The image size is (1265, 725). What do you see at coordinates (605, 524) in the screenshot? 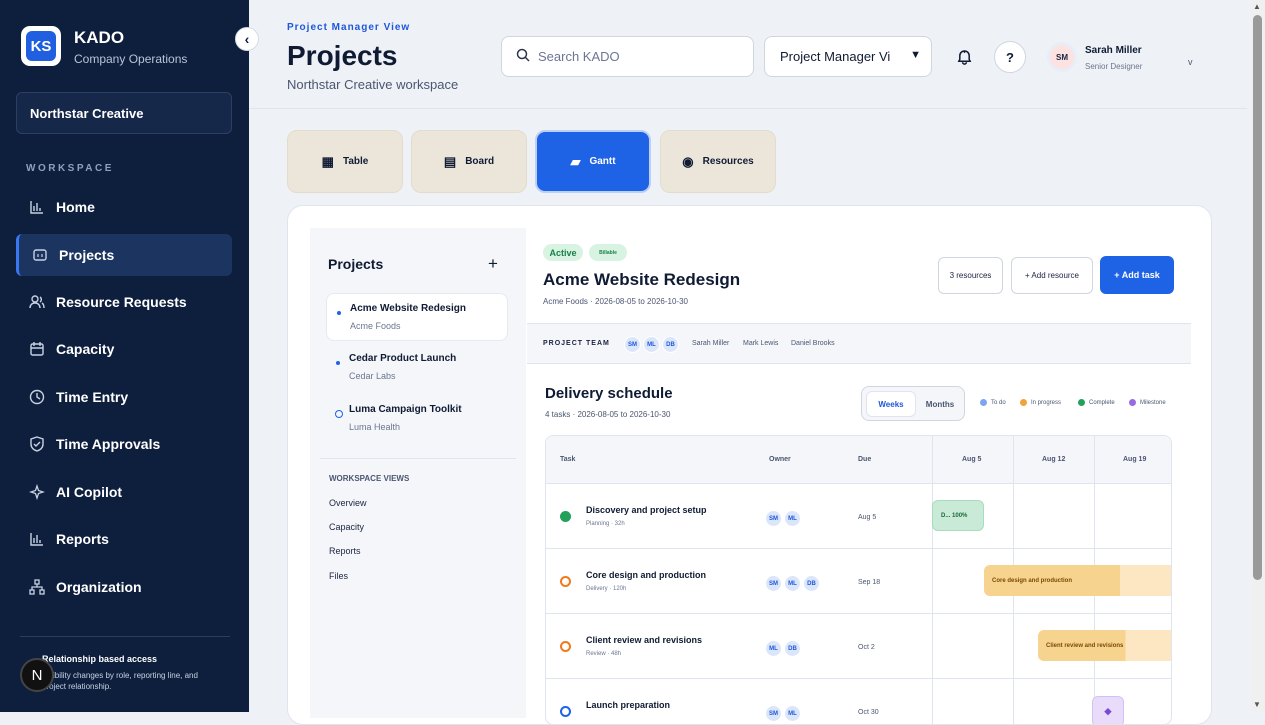
I see `task-meta: Planning · 32h` at bounding box center [605, 524].